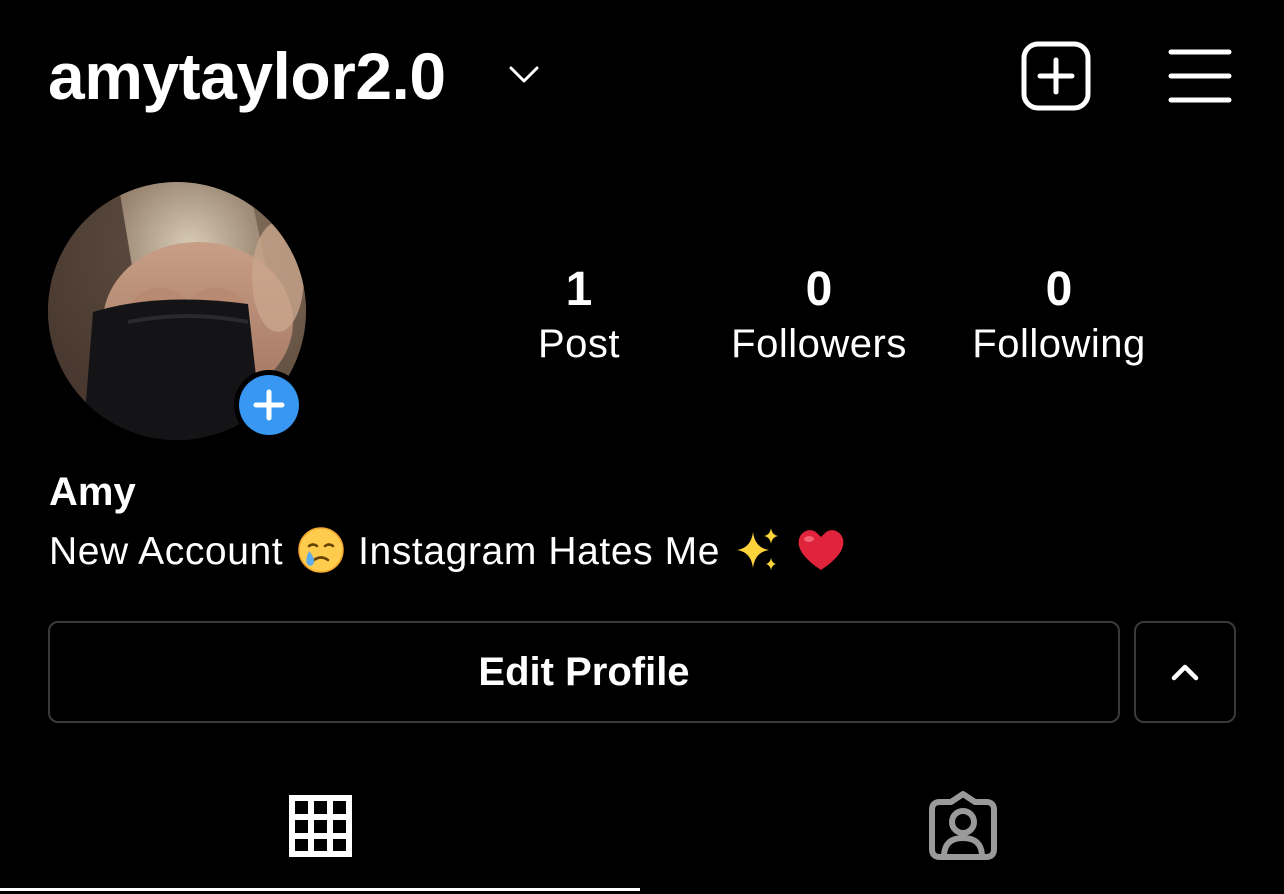 The width and height of the screenshot is (1284, 894). What do you see at coordinates (579, 289) in the screenshot?
I see `posts-count: 1` at bounding box center [579, 289].